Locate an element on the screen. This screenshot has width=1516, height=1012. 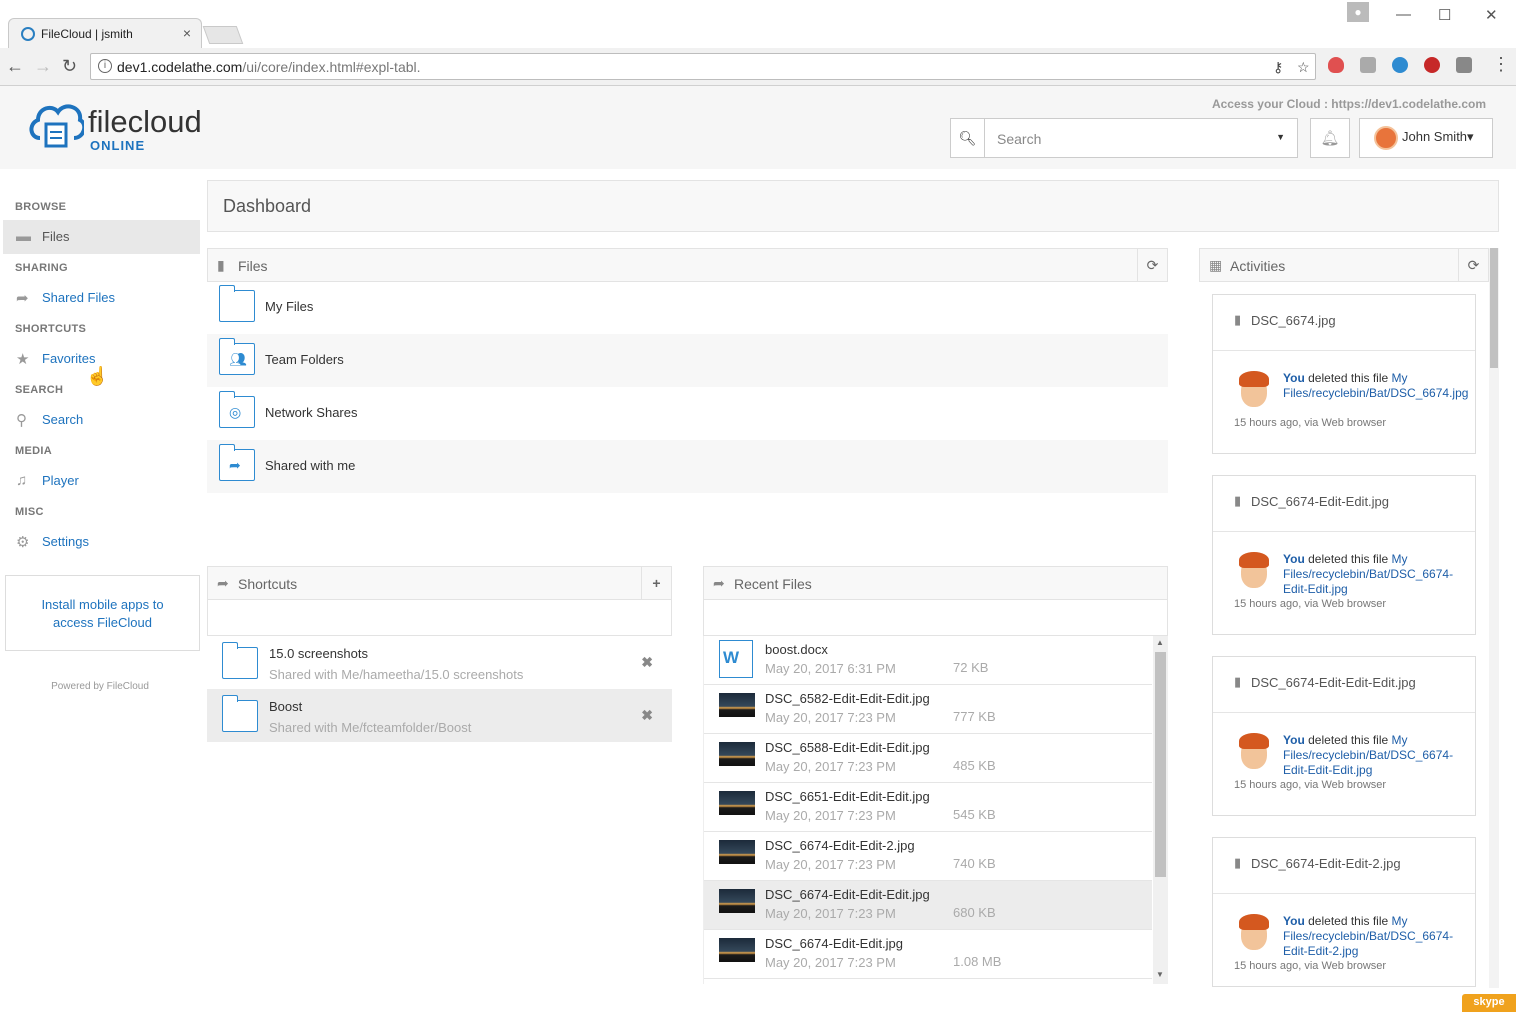
bookmark-star-icon: ☆ is located at coordinates (1303, 67).